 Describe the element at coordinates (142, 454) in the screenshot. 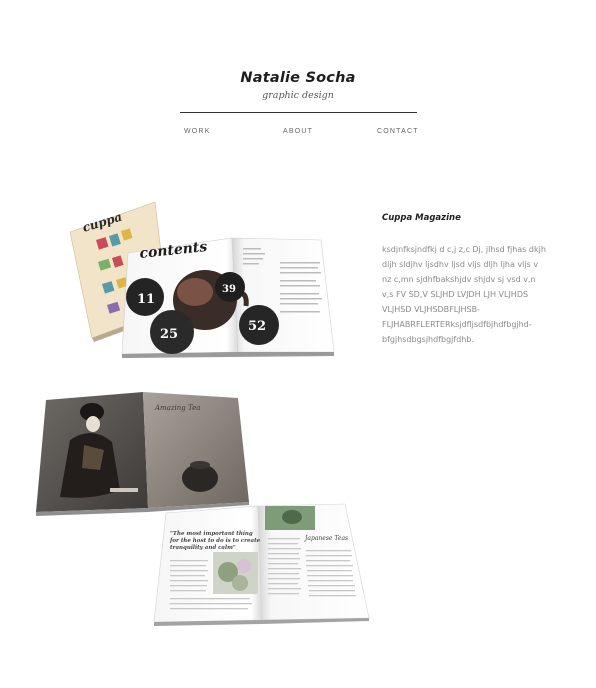

I see `photo-spread: Amazing Tea` at that location.